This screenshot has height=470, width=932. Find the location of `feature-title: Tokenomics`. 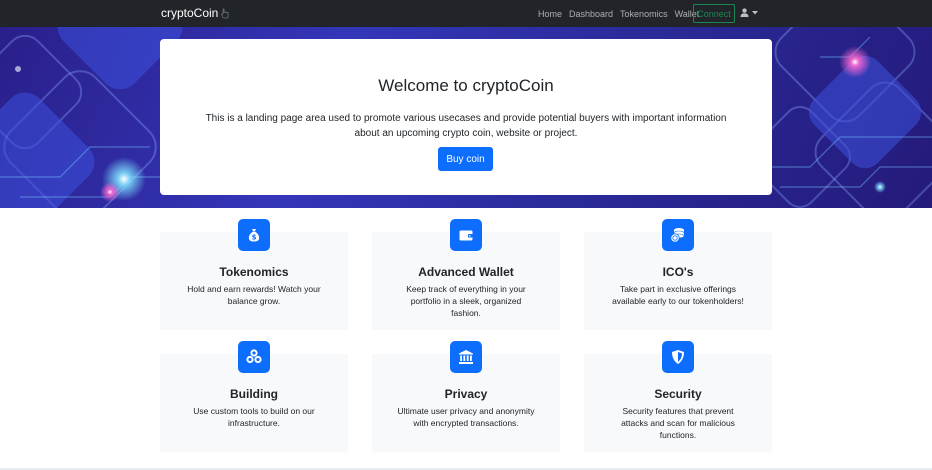

feature-title: Tokenomics is located at coordinates (254, 272).